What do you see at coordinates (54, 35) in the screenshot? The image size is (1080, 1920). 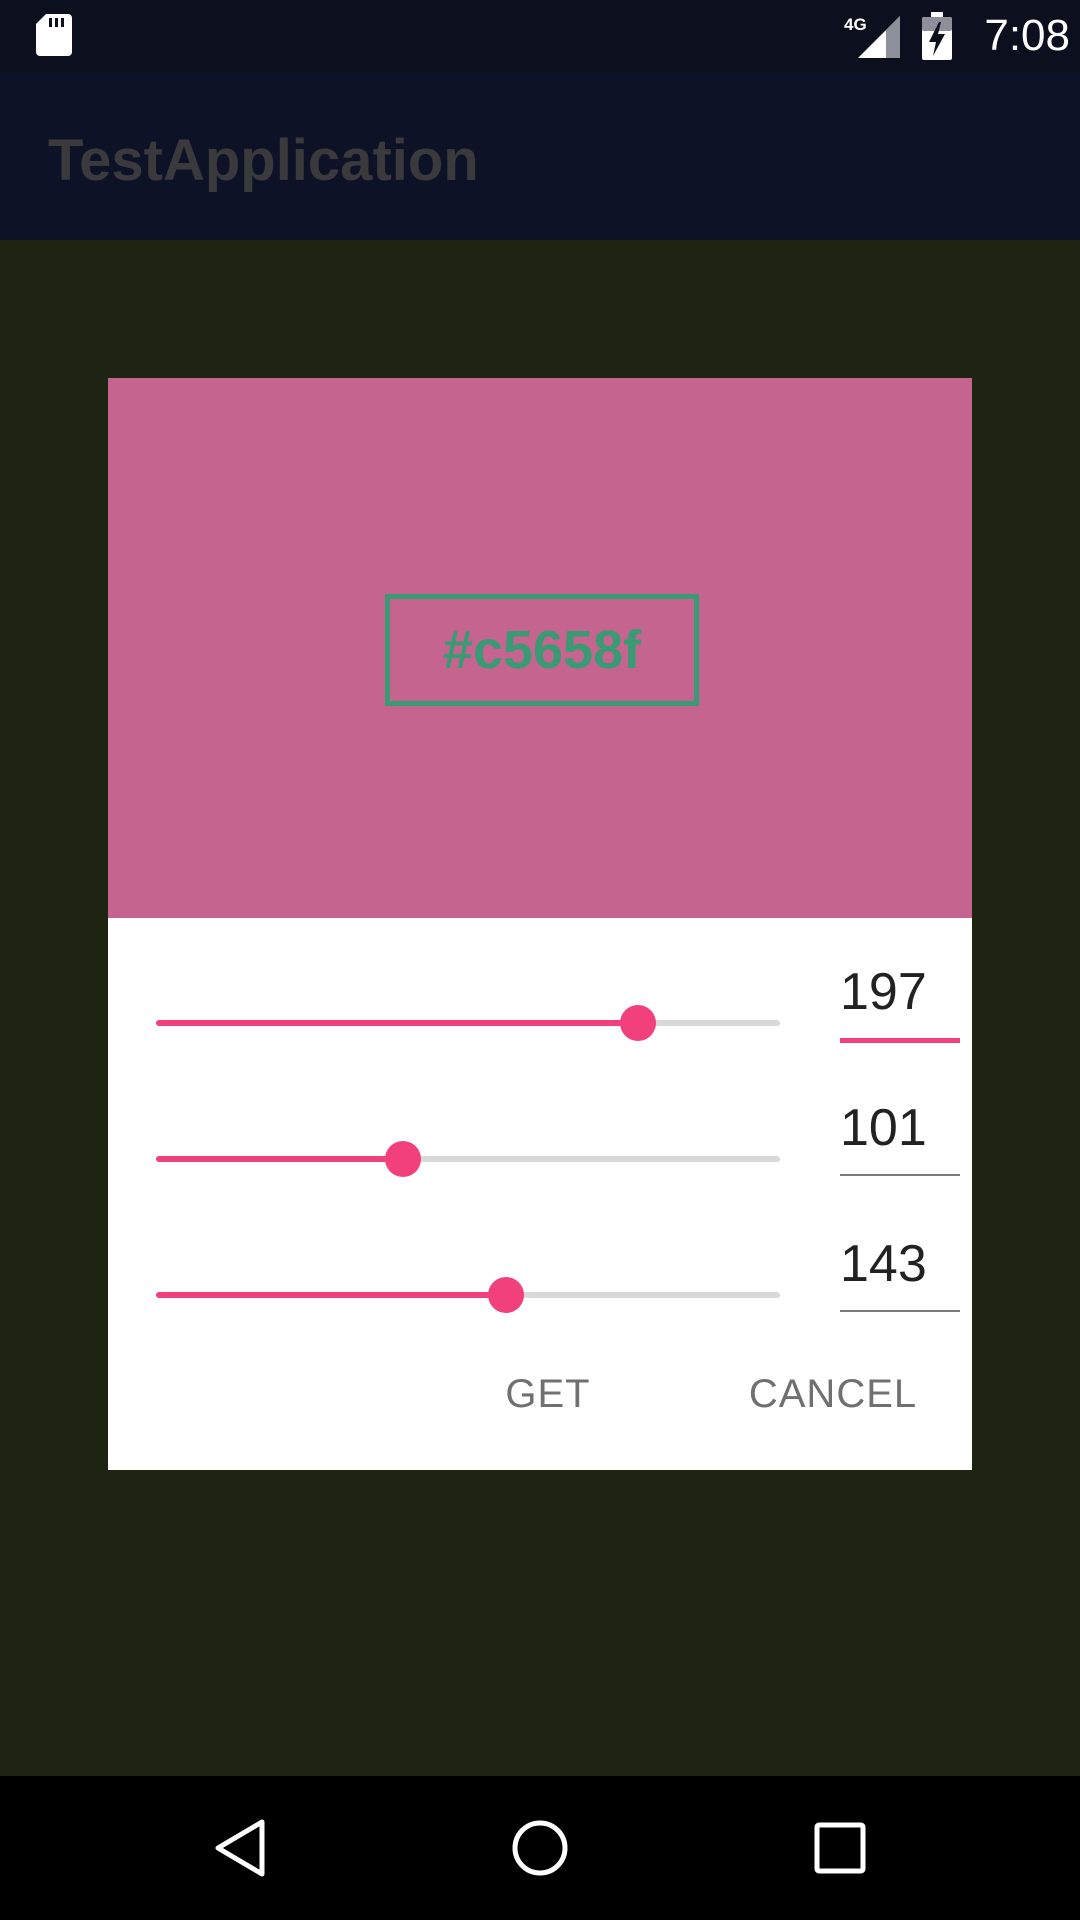 I see `sd-card-icon` at bounding box center [54, 35].